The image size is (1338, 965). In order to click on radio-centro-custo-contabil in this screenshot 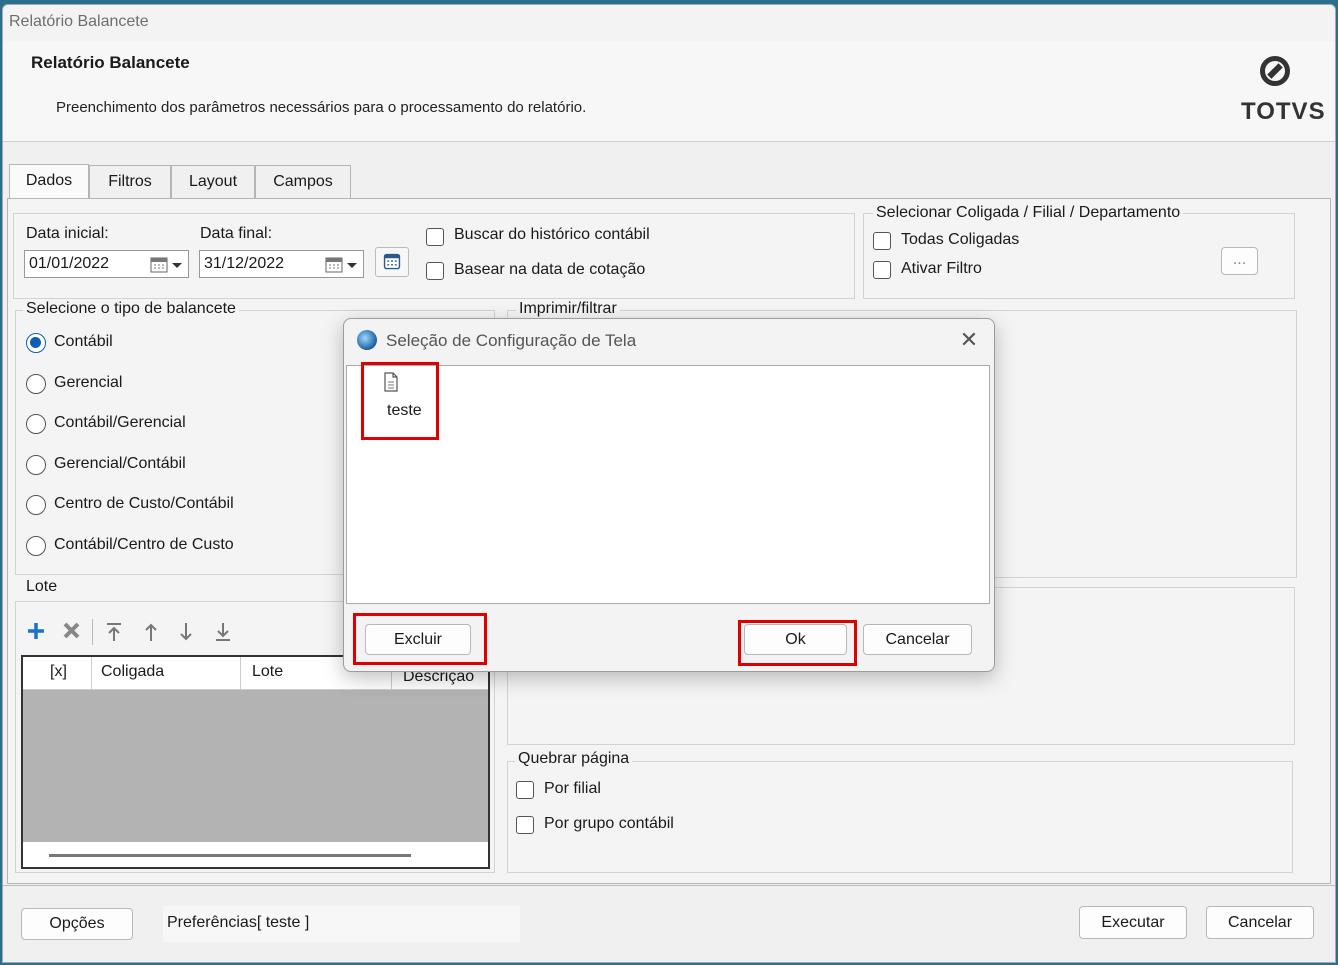, I will do `click(36, 505)`.